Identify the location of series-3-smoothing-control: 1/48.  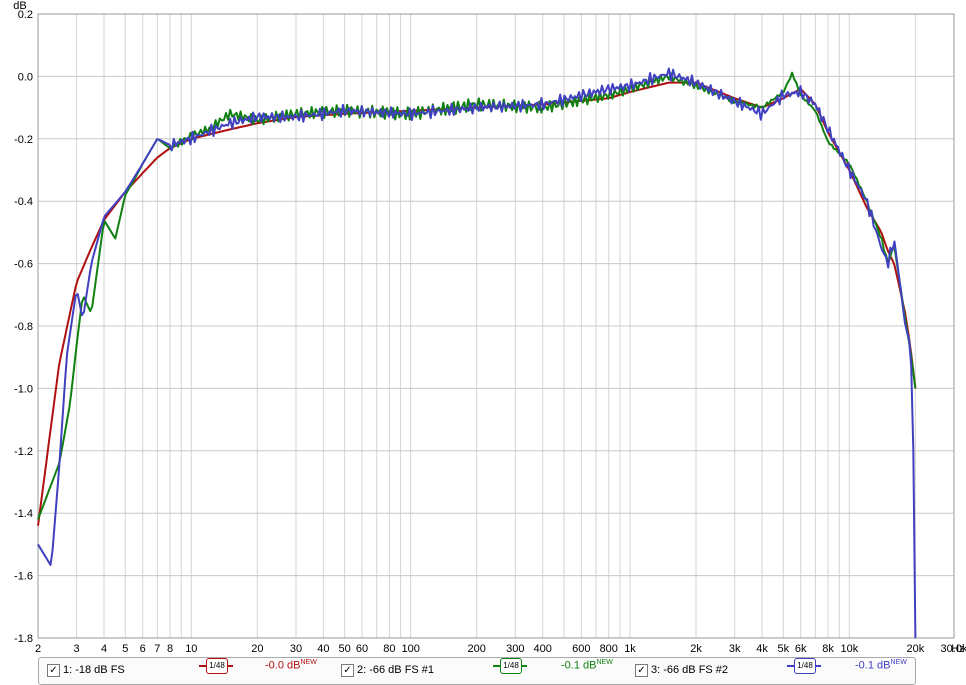
(804, 666).